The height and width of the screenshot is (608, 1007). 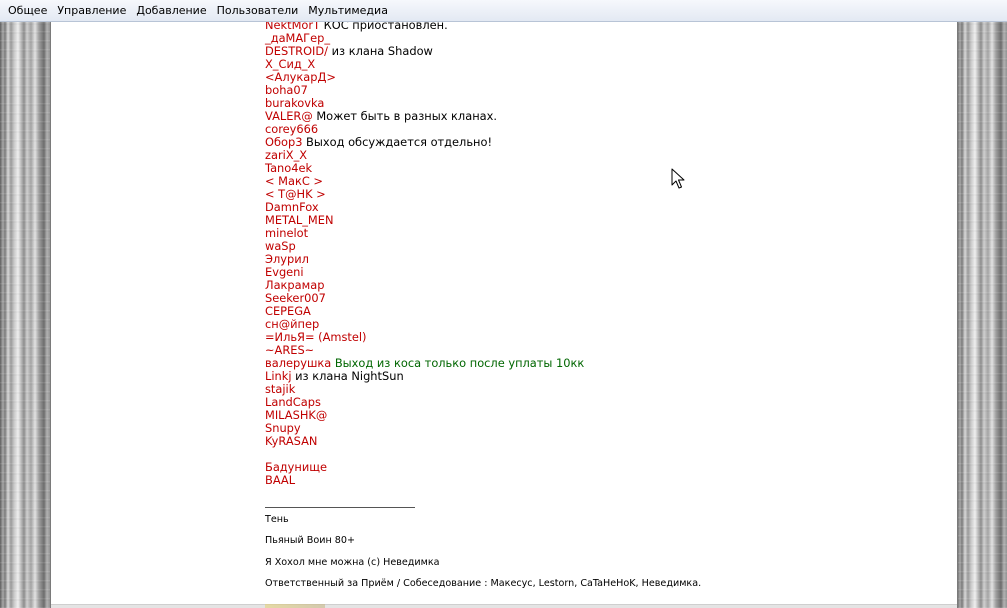 I want to click on menu-item-general: Общее, so click(x=26, y=11).